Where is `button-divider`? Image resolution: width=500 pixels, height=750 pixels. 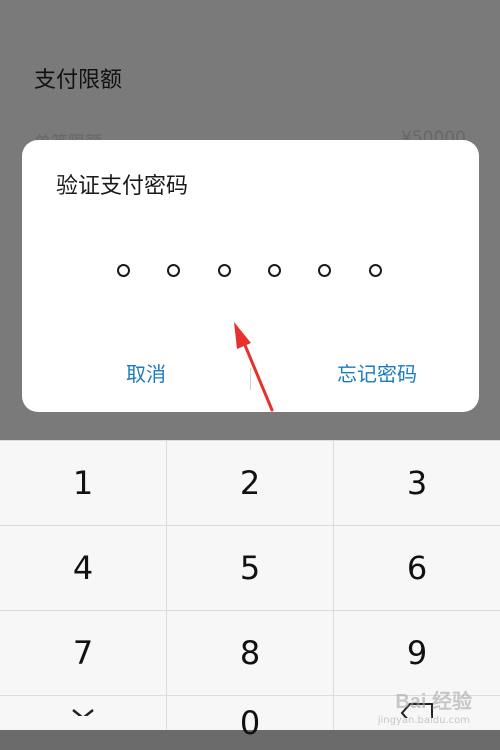
button-divider is located at coordinates (250, 379).